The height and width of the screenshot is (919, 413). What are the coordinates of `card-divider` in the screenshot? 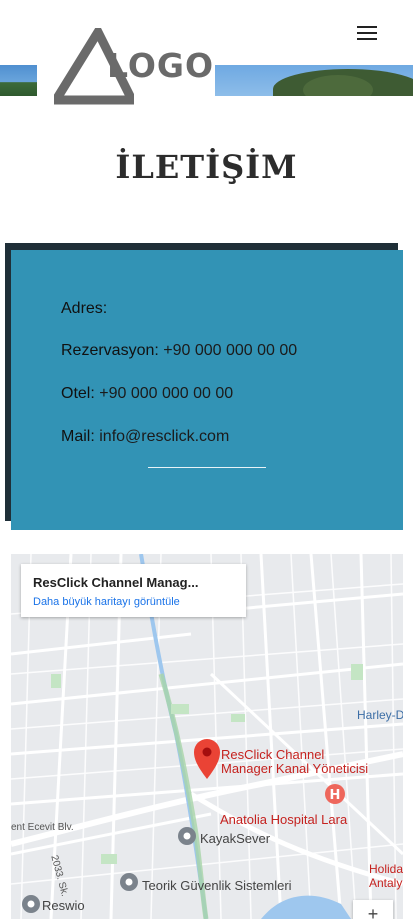 It's located at (207, 467).